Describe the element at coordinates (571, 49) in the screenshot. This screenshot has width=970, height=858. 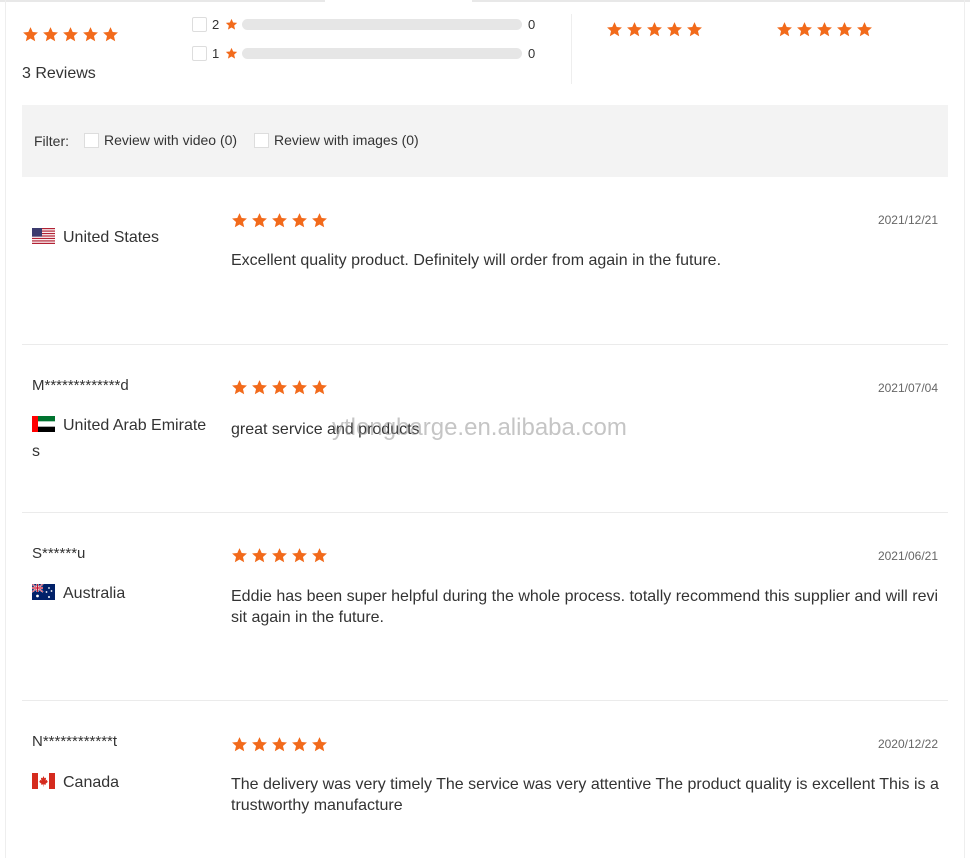
I see `summary-divider` at that location.